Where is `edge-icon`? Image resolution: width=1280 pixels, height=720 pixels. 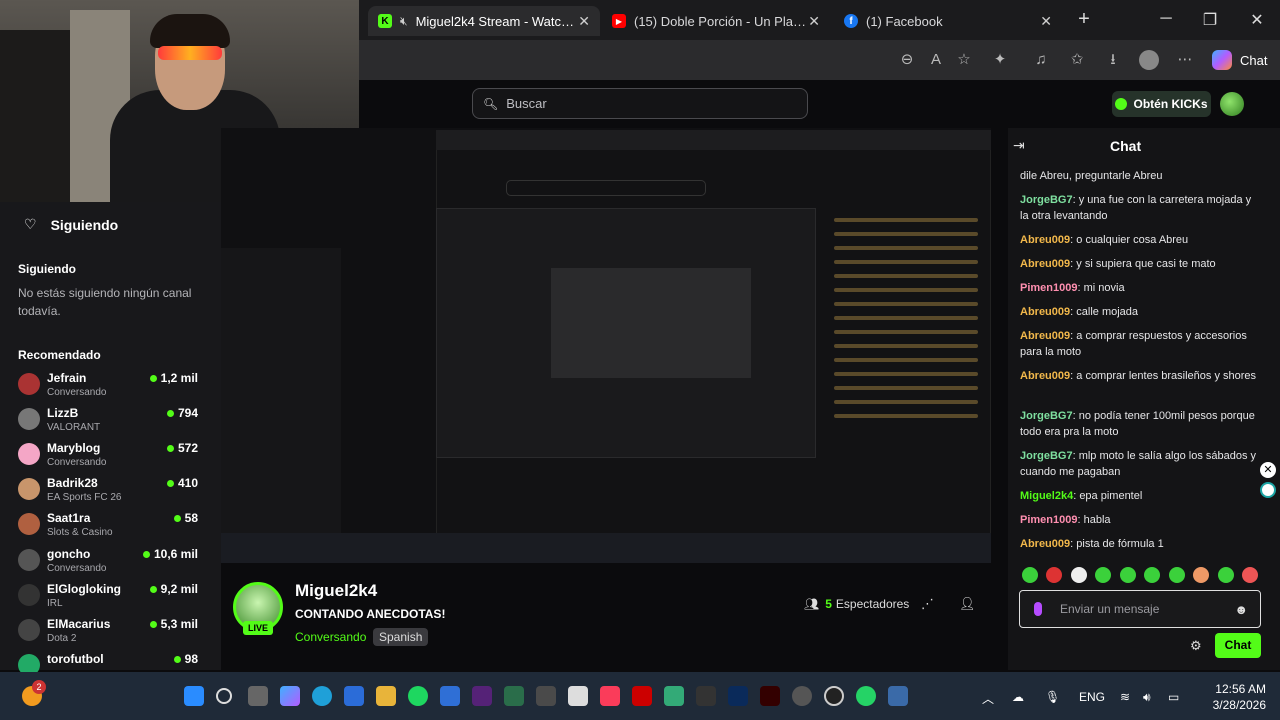 edge-icon is located at coordinates (322, 696).